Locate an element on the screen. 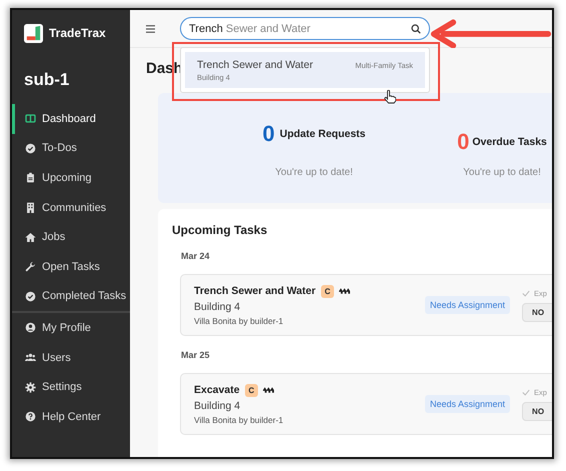  dashboard-icon is located at coordinates (30, 118).